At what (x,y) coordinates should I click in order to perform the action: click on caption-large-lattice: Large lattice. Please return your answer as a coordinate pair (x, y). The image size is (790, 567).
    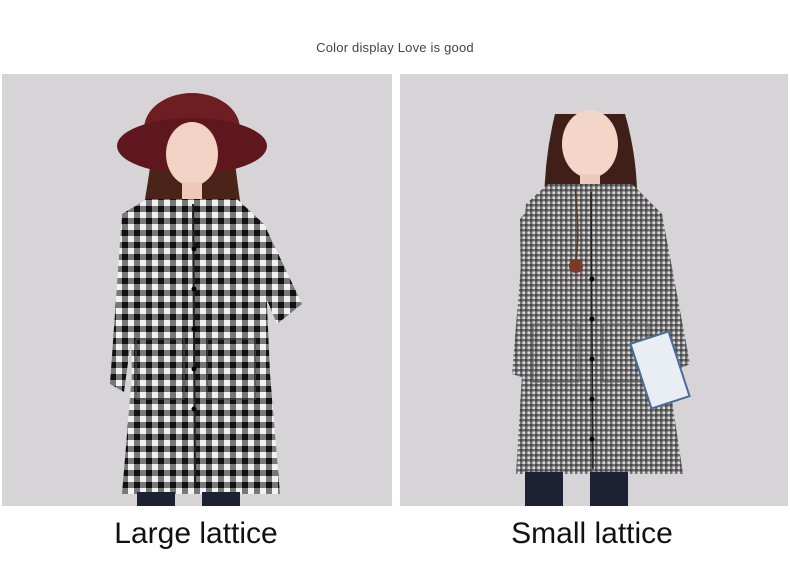
    Looking at the image, I should click on (196, 533).